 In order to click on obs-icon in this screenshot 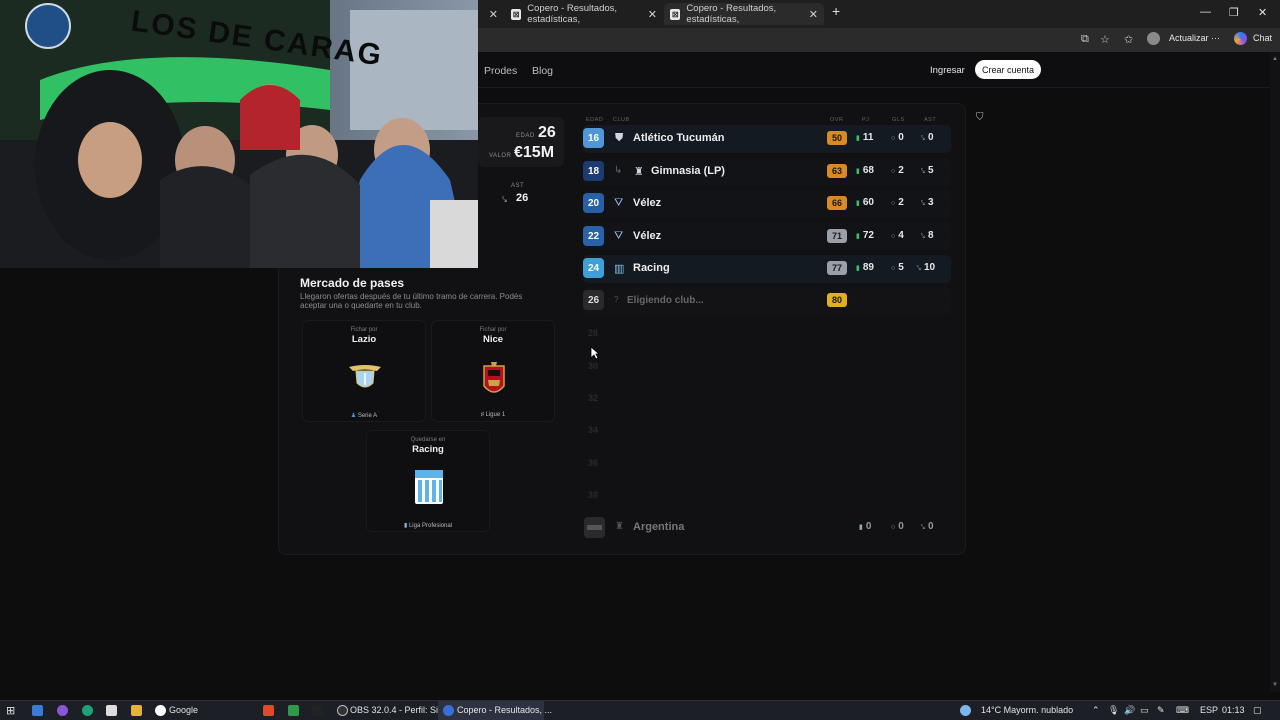, I will do `click(342, 710)`.